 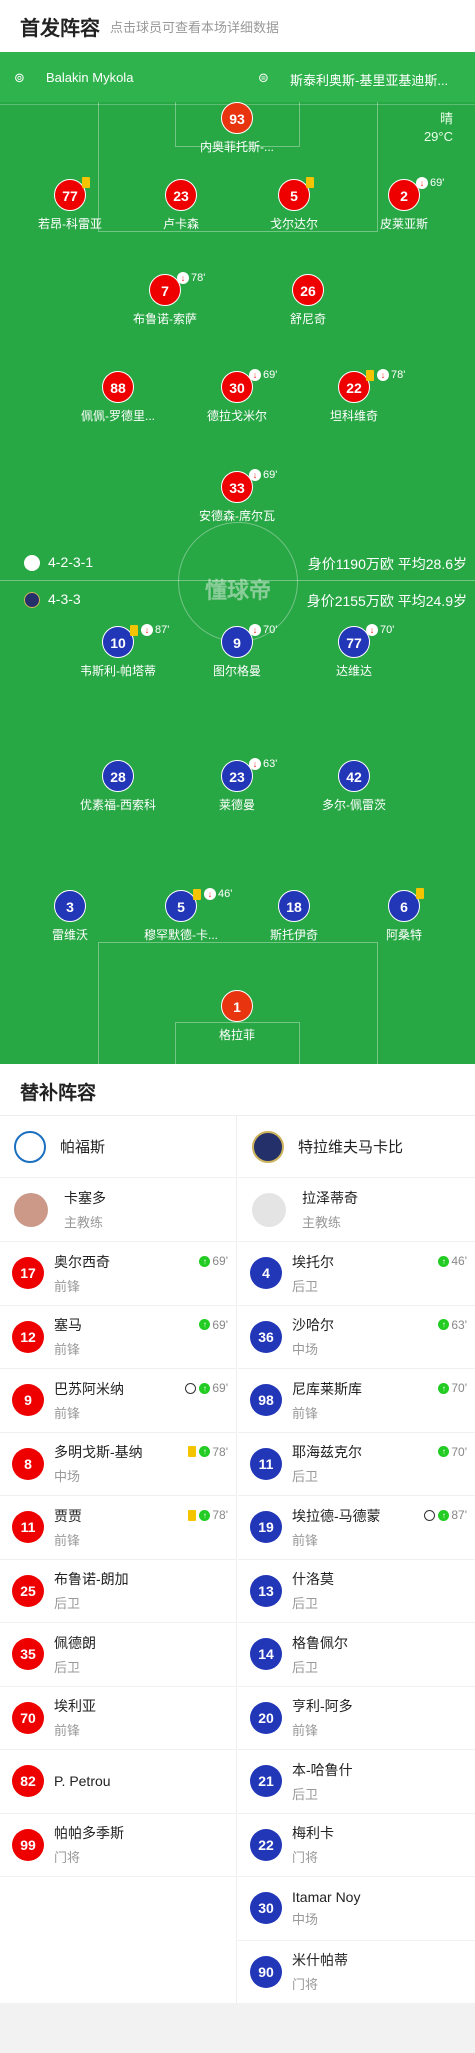 What do you see at coordinates (118, 1528) in the screenshot?
I see `sub-player-row: 11 贾贾 前锋 ↑ 78'` at bounding box center [118, 1528].